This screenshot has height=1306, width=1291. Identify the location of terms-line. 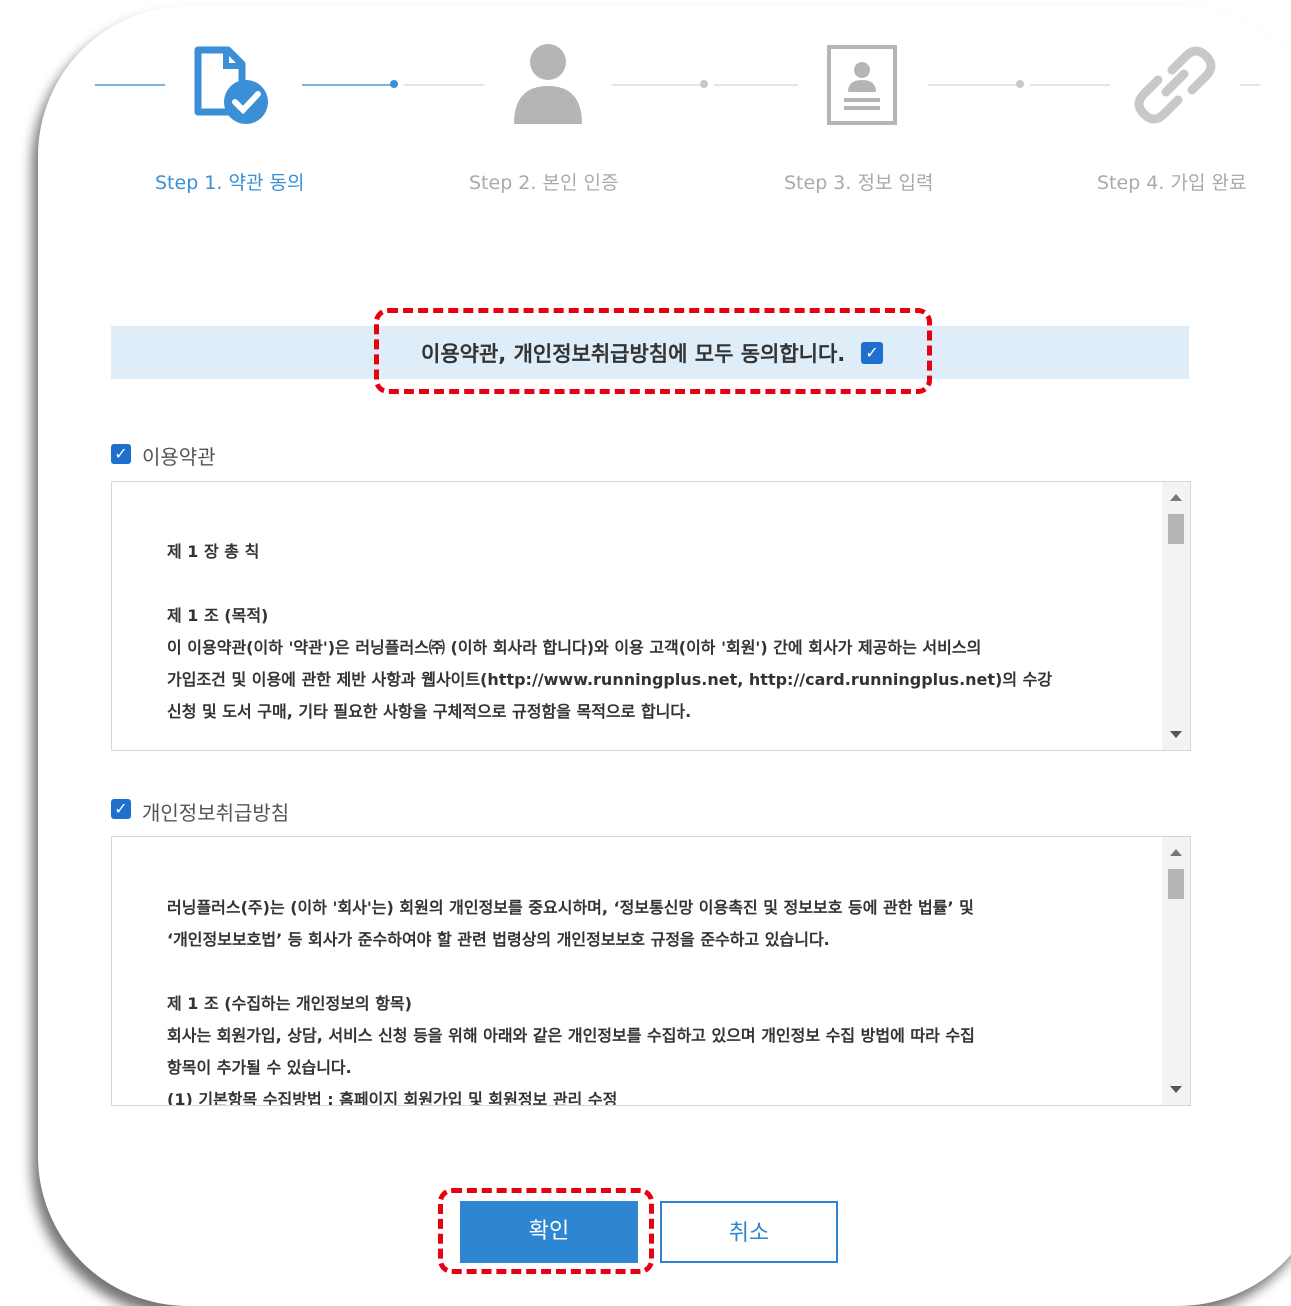
(647, 584).